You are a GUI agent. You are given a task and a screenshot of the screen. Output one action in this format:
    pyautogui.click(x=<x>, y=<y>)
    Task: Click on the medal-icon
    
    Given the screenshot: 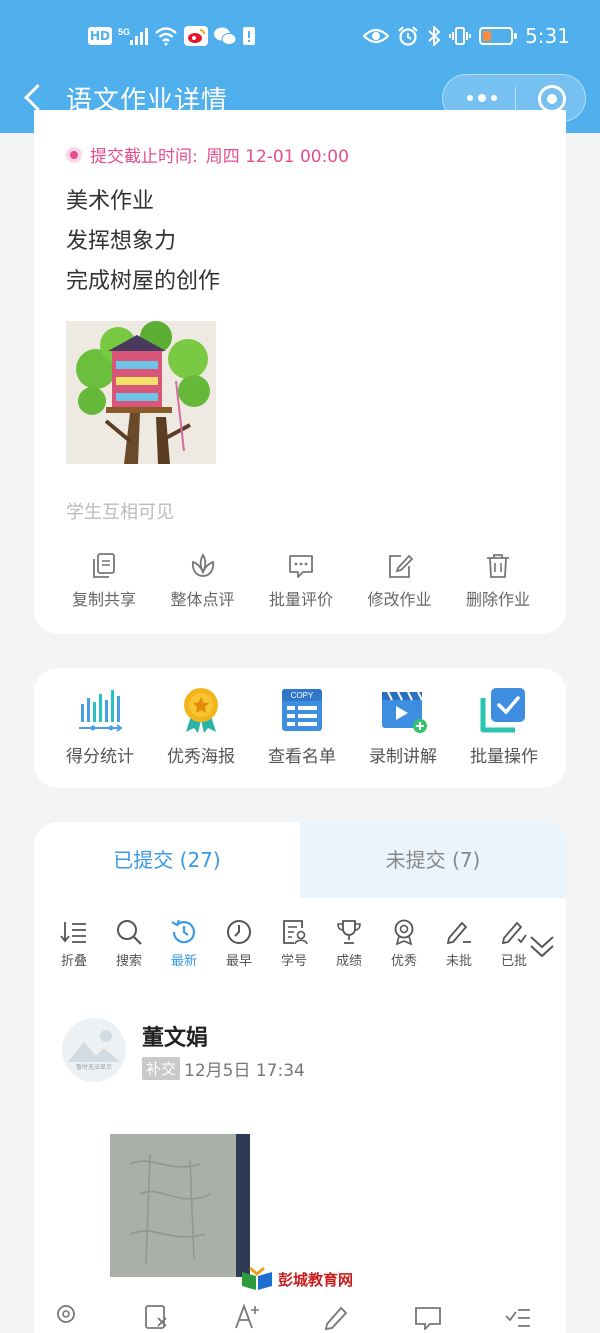 What is the action you would take?
    pyautogui.click(x=201, y=710)
    